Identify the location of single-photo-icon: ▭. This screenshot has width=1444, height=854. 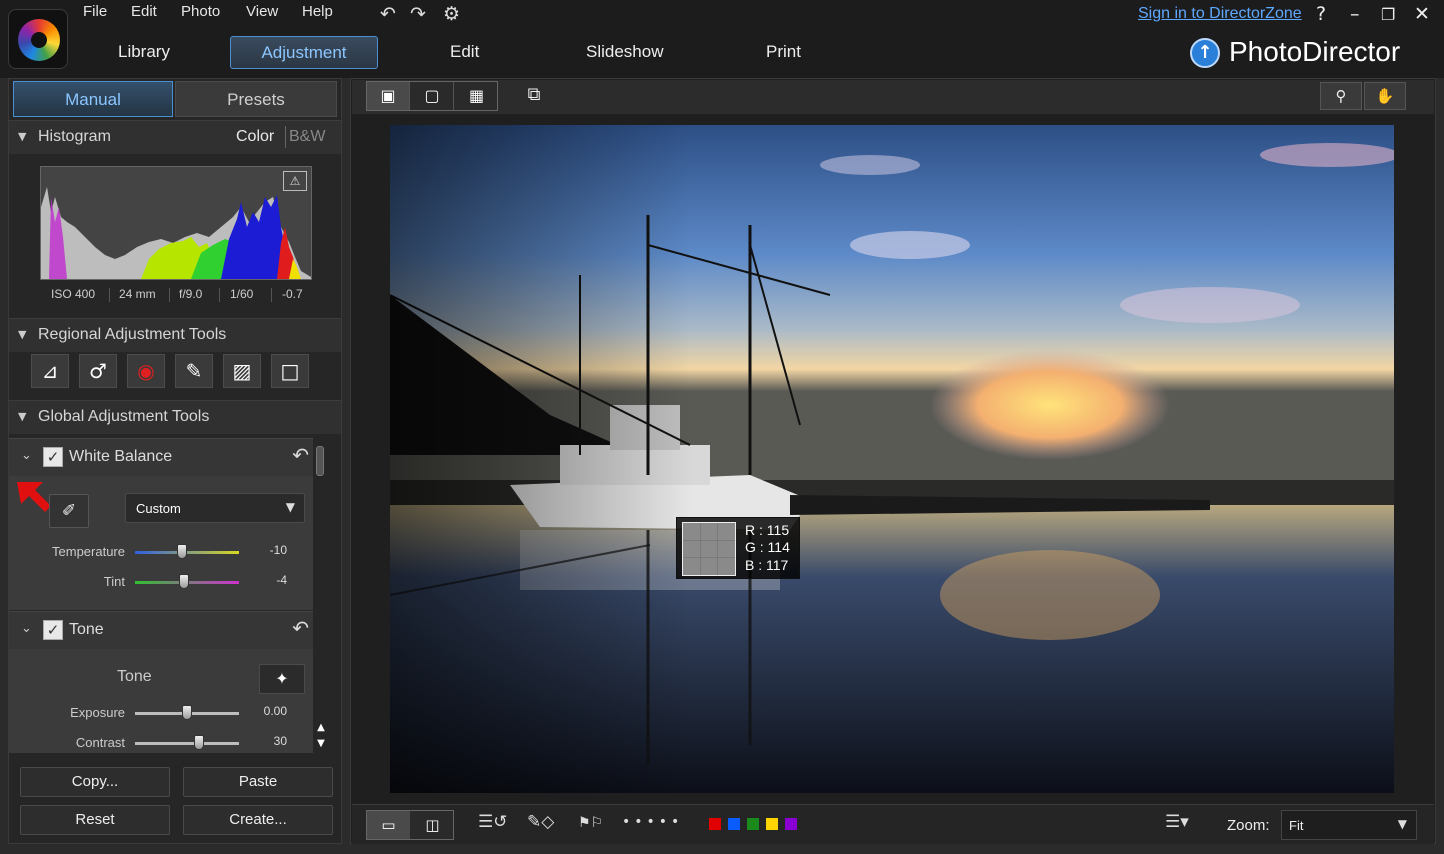
(388, 825).